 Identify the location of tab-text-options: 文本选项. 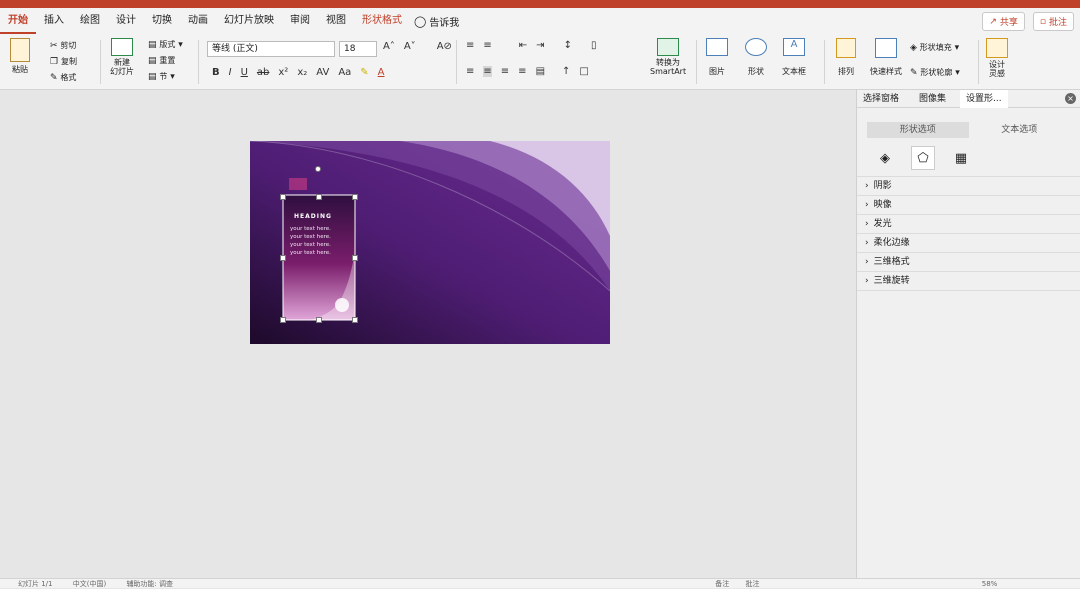
(1020, 130).